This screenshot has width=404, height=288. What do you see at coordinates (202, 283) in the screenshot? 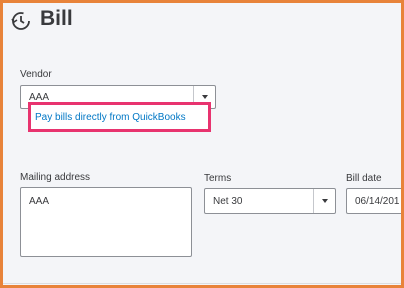
I see `divider` at bounding box center [202, 283].